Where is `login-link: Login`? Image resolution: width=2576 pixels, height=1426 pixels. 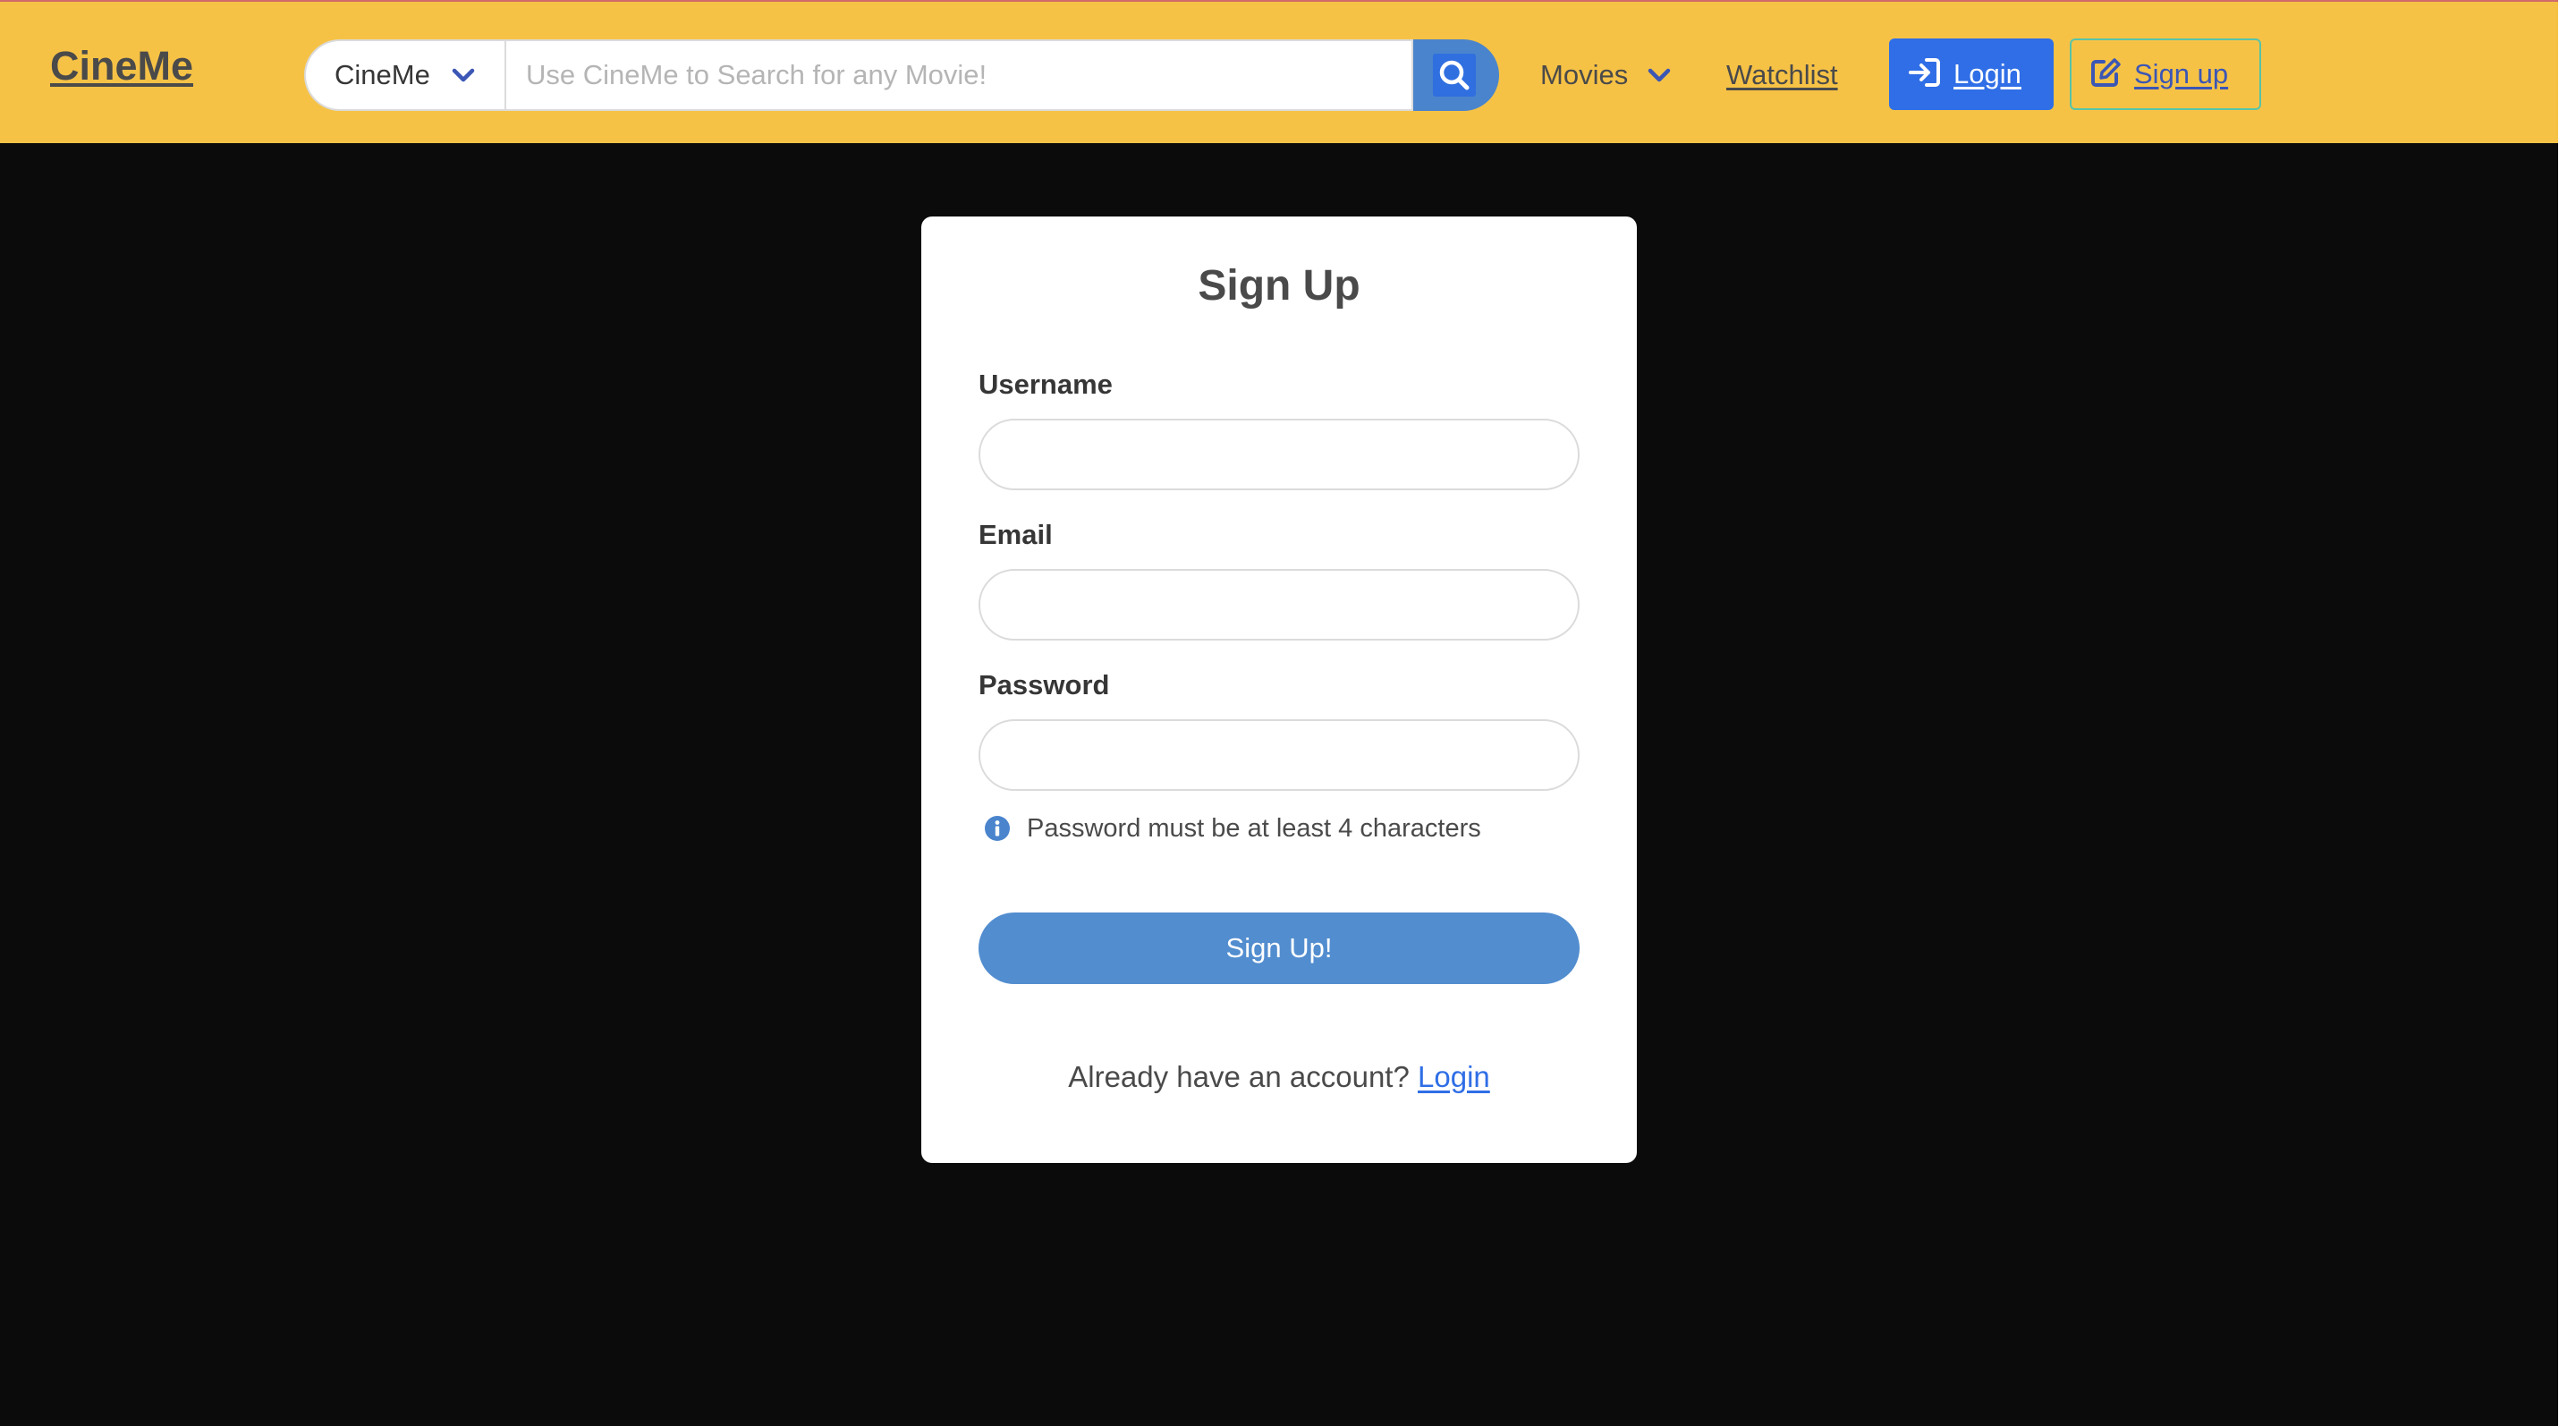 login-link: Login is located at coordinates (1454, 1076).